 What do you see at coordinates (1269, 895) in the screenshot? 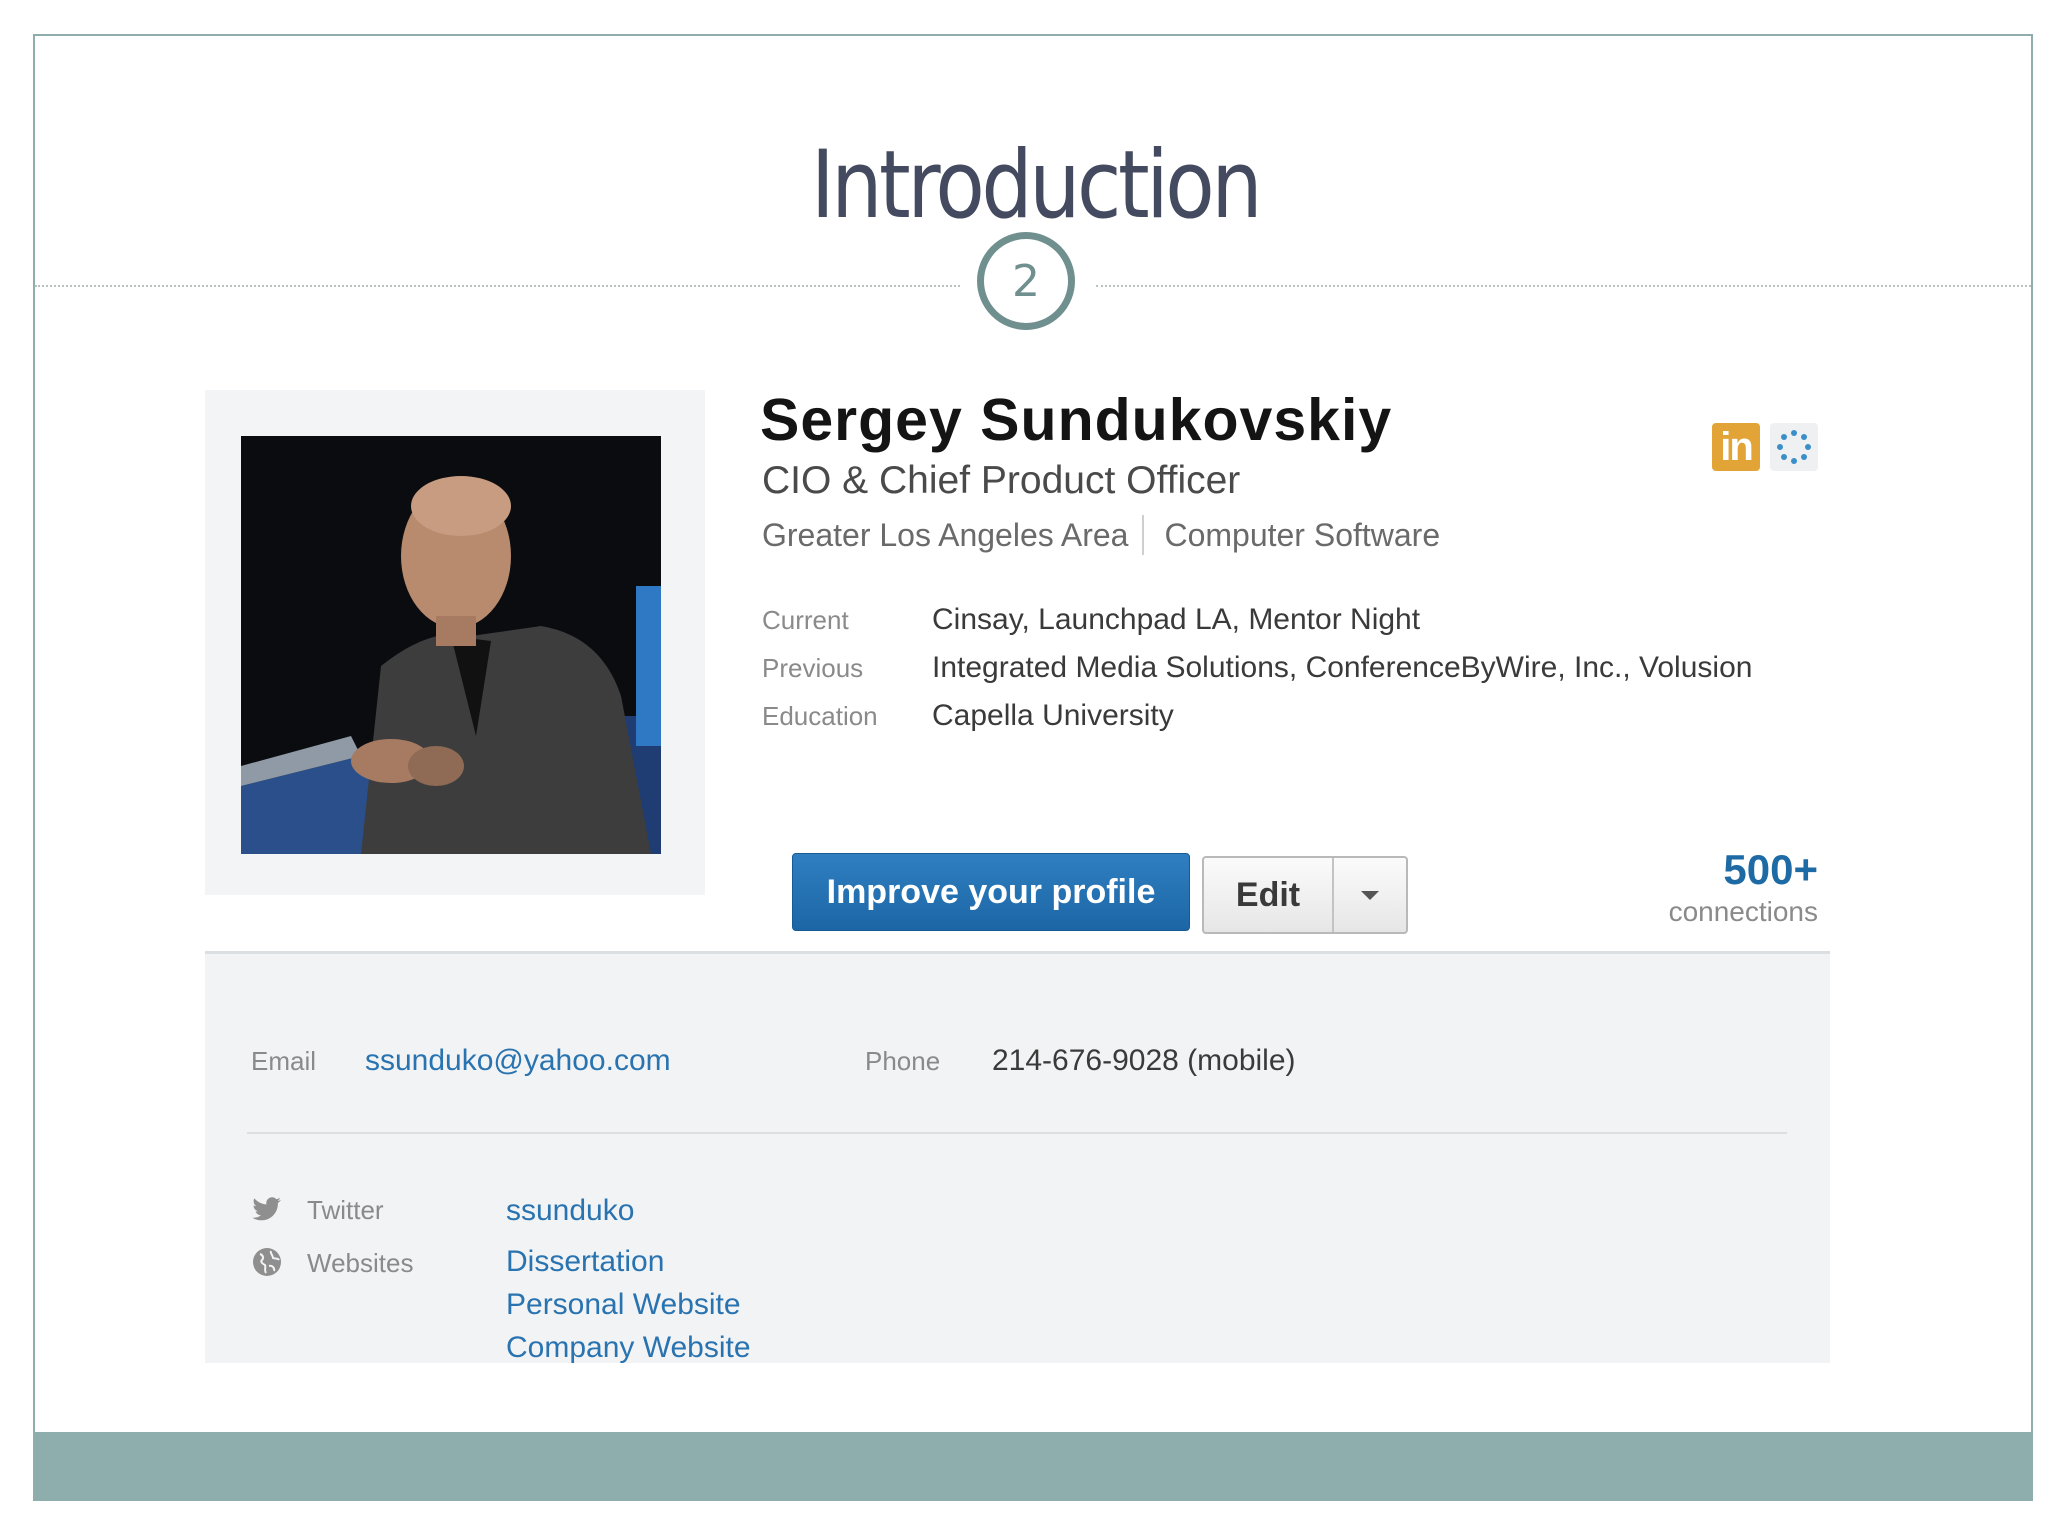
I see `edit-button: Edit` at bounding box center [1269, 895].